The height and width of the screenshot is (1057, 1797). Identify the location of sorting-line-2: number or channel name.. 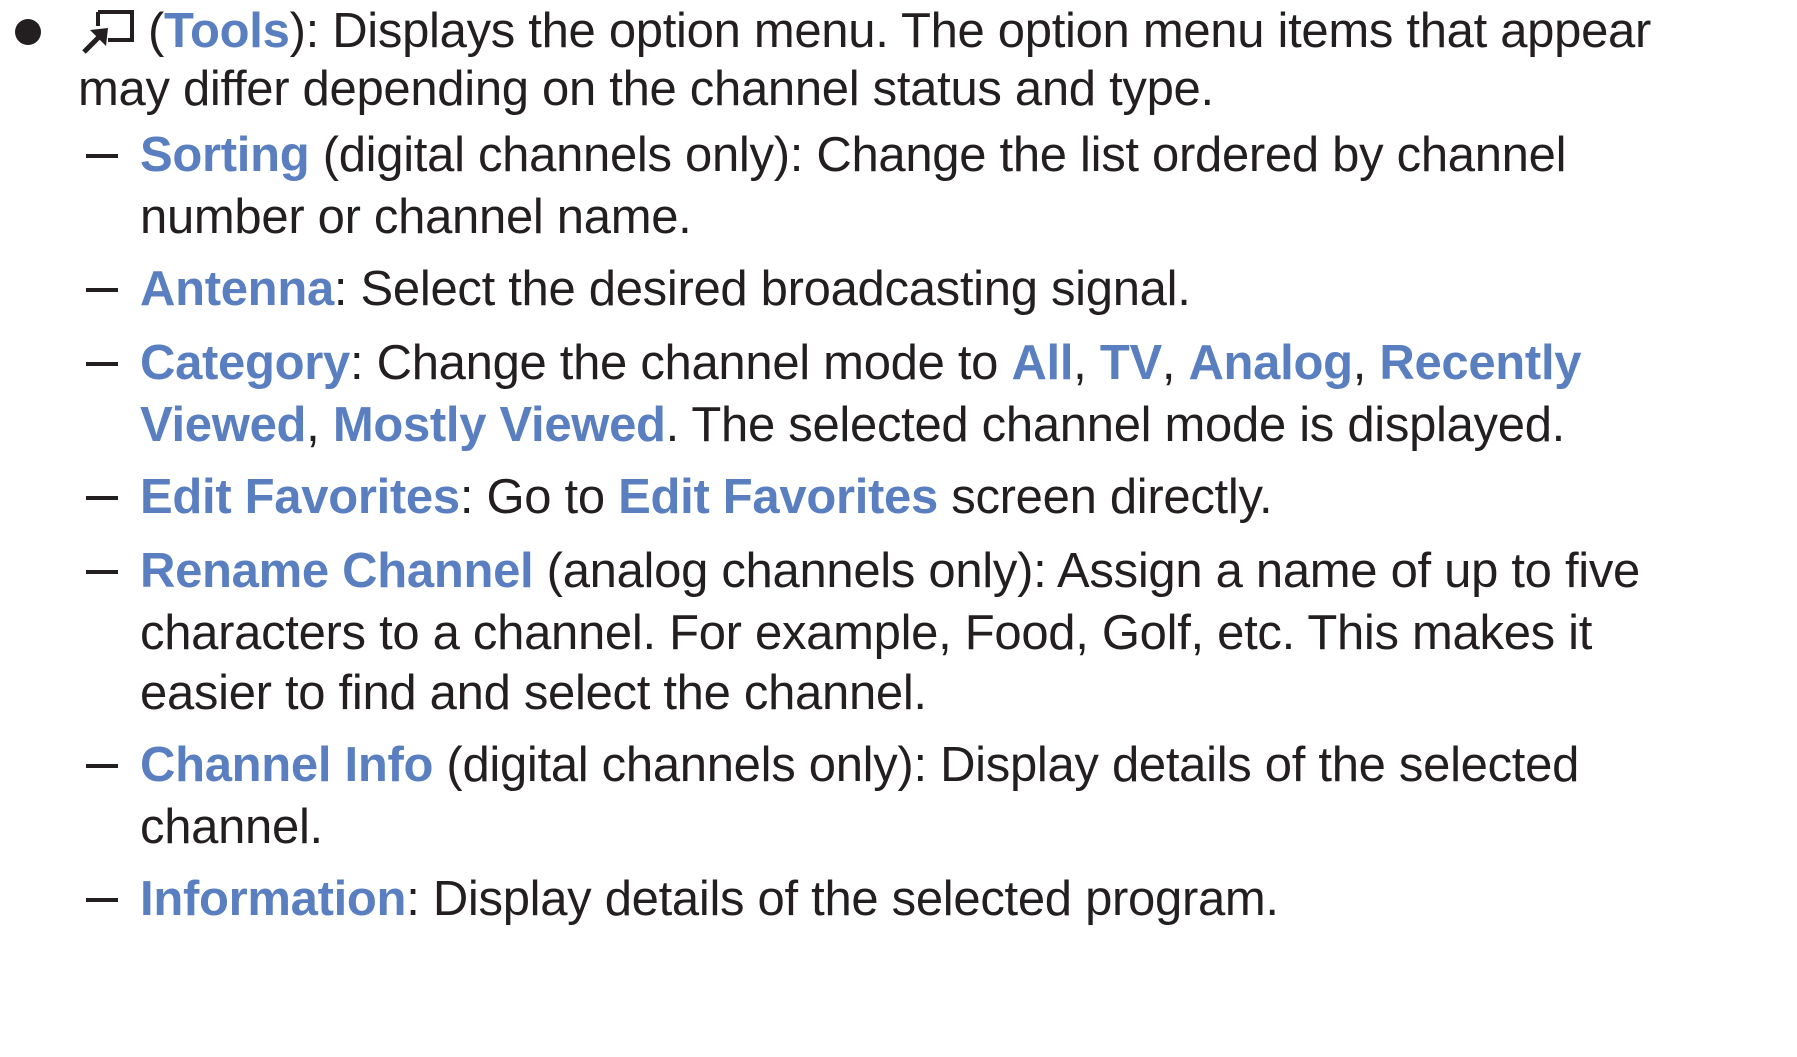
(416, 217).